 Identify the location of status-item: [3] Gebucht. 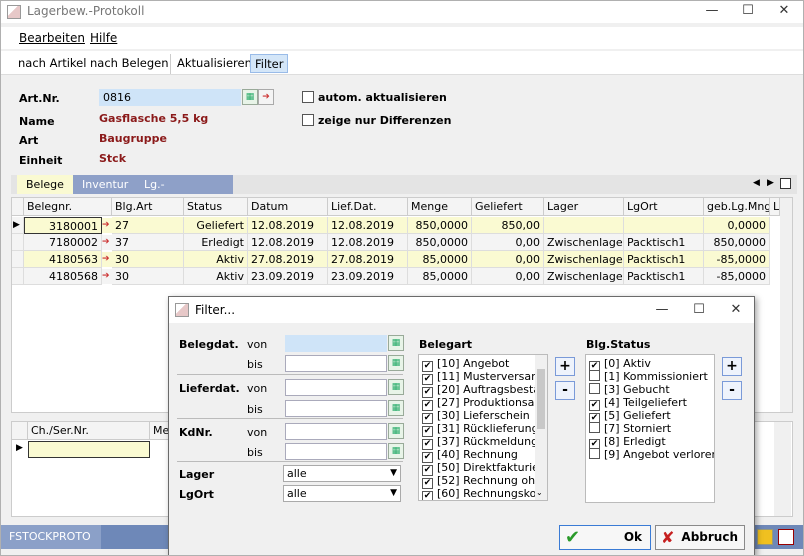
(629, 389).